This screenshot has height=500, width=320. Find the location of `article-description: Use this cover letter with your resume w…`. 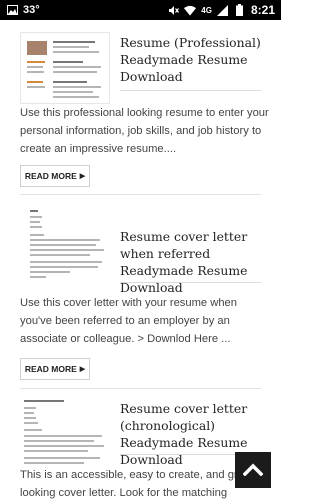

article-description: Use this cover letter with your resume w… is located at coordinates (128, 321).